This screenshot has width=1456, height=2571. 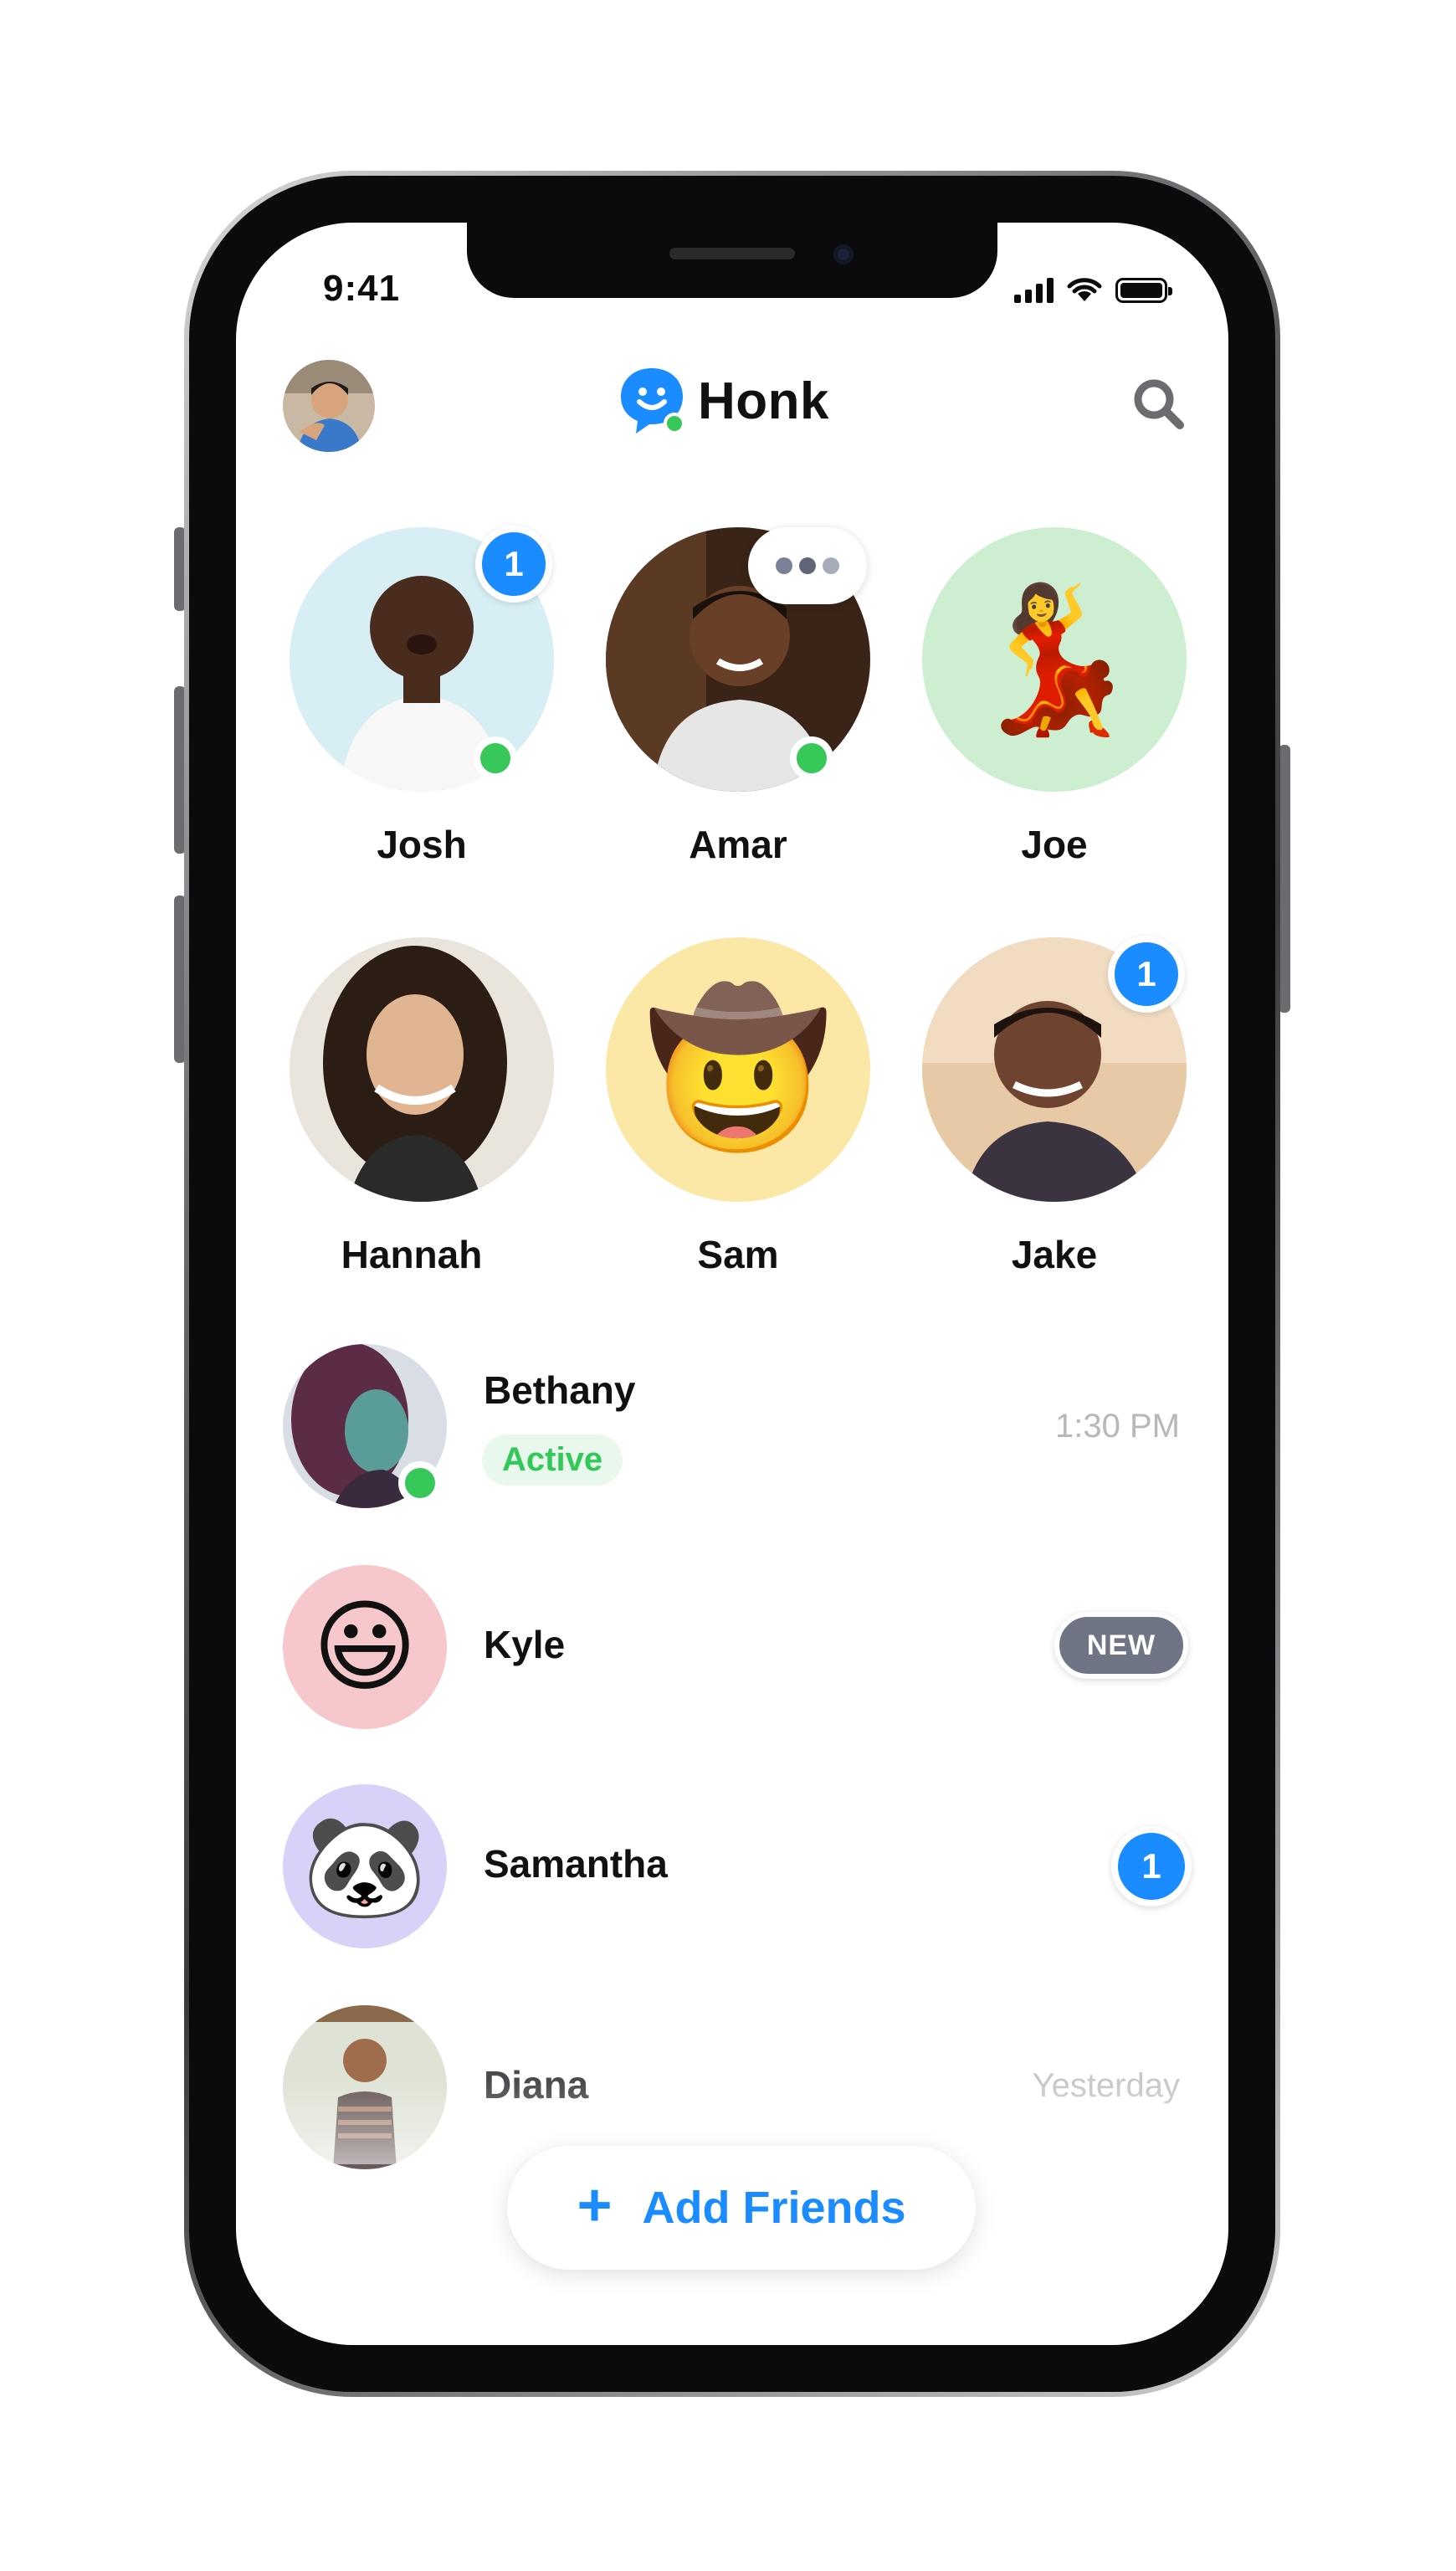 What do you see at coordinates (1106, 2085) in the screenshot?
I see `message-time: Yesterday` at bounding box center [1106, 2085].